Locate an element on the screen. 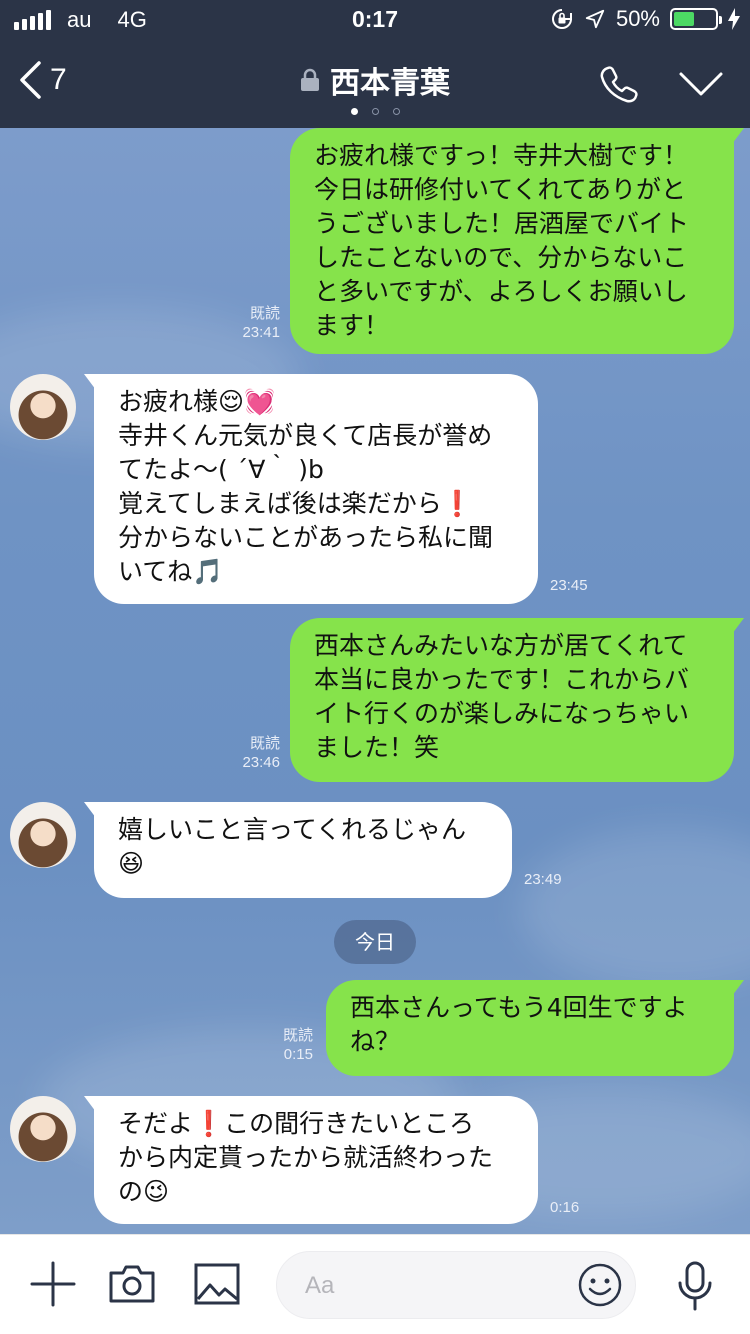 Image resolution: width=750 pixels, height=1334 pixels. message-time: 23:45 is located at coordinates (569, 585).